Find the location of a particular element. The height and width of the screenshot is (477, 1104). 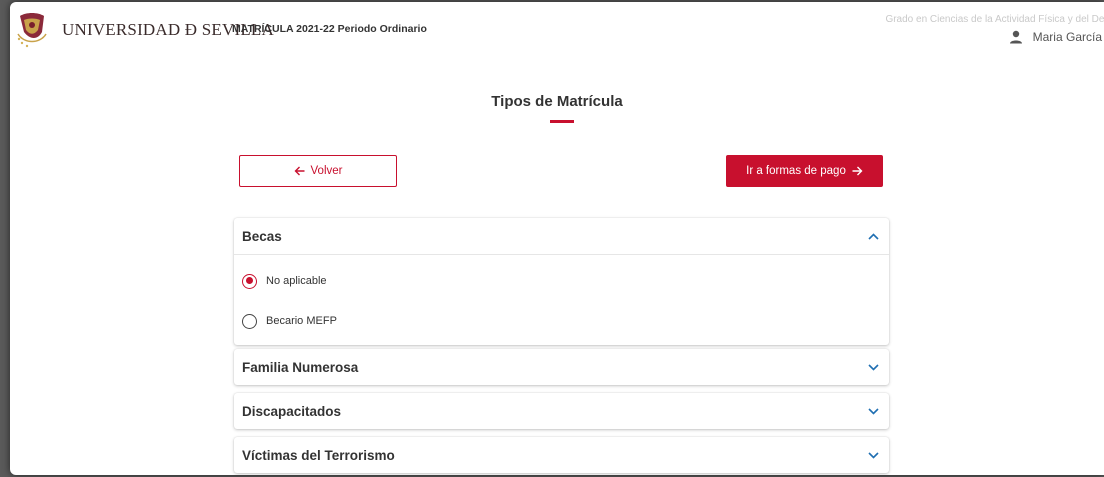

back-button: Volver is located at coordinates (318, 171).